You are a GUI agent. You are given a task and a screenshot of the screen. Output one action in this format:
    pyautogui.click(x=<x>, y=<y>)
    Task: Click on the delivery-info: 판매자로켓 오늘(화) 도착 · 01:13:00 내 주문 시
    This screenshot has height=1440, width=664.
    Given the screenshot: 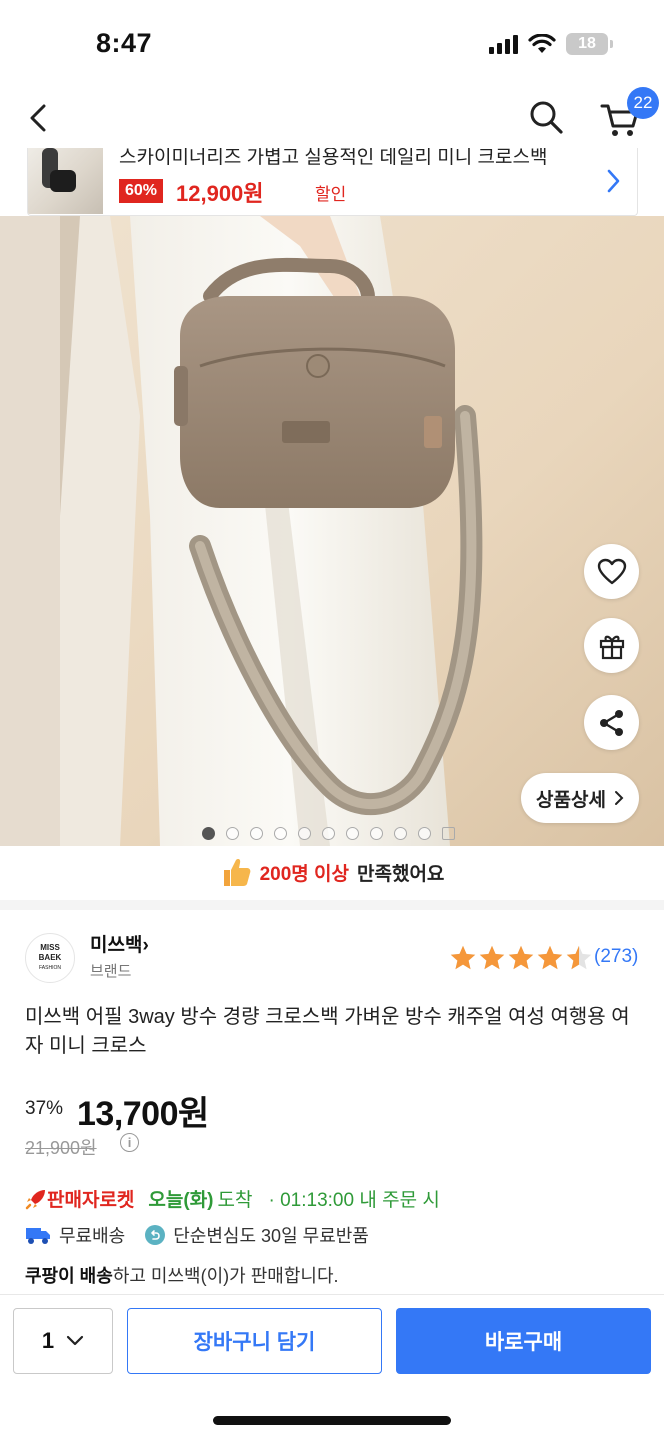 What is the action you would take?
    pyautogui.click(x=232, y=1198)
    